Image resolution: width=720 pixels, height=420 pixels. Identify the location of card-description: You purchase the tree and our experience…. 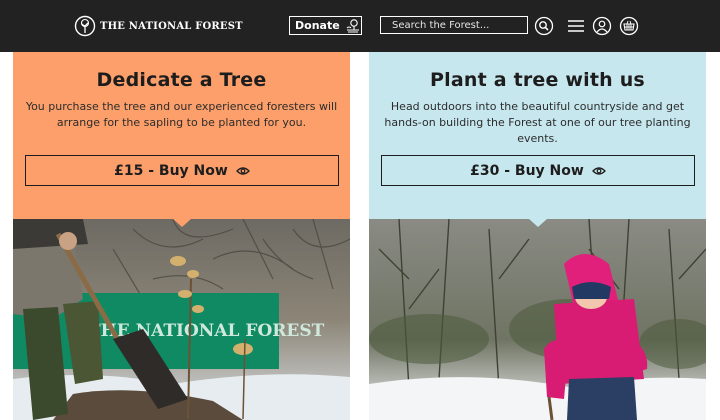
(181, 114).